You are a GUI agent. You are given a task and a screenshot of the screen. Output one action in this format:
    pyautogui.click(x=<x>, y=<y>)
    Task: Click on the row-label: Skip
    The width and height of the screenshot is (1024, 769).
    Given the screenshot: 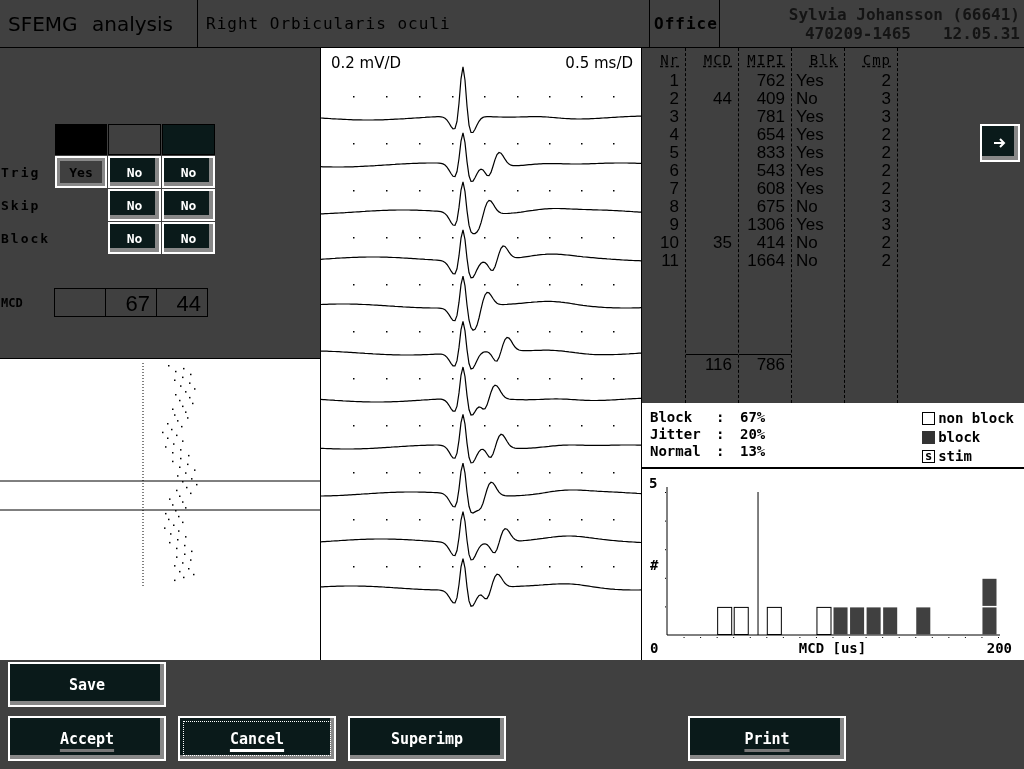 What is the action you would take?
    pyautogui.click(x=21, y=205)
    